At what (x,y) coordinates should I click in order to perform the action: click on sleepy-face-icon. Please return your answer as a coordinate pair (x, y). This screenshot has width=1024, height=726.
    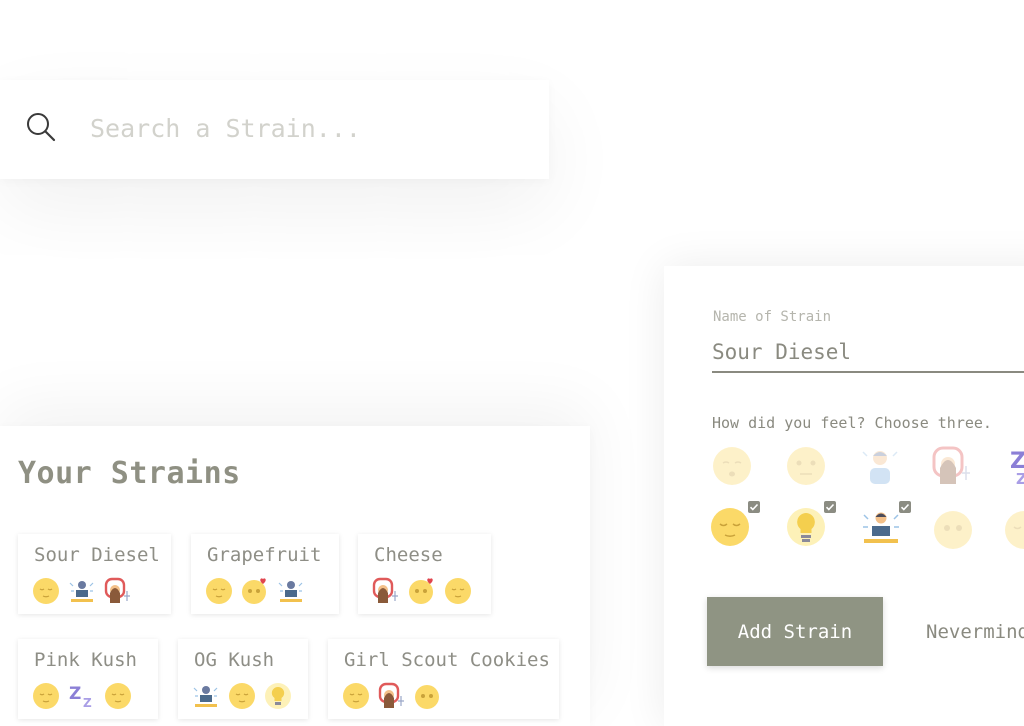
    Looking at the image, I should click on (732, 466).